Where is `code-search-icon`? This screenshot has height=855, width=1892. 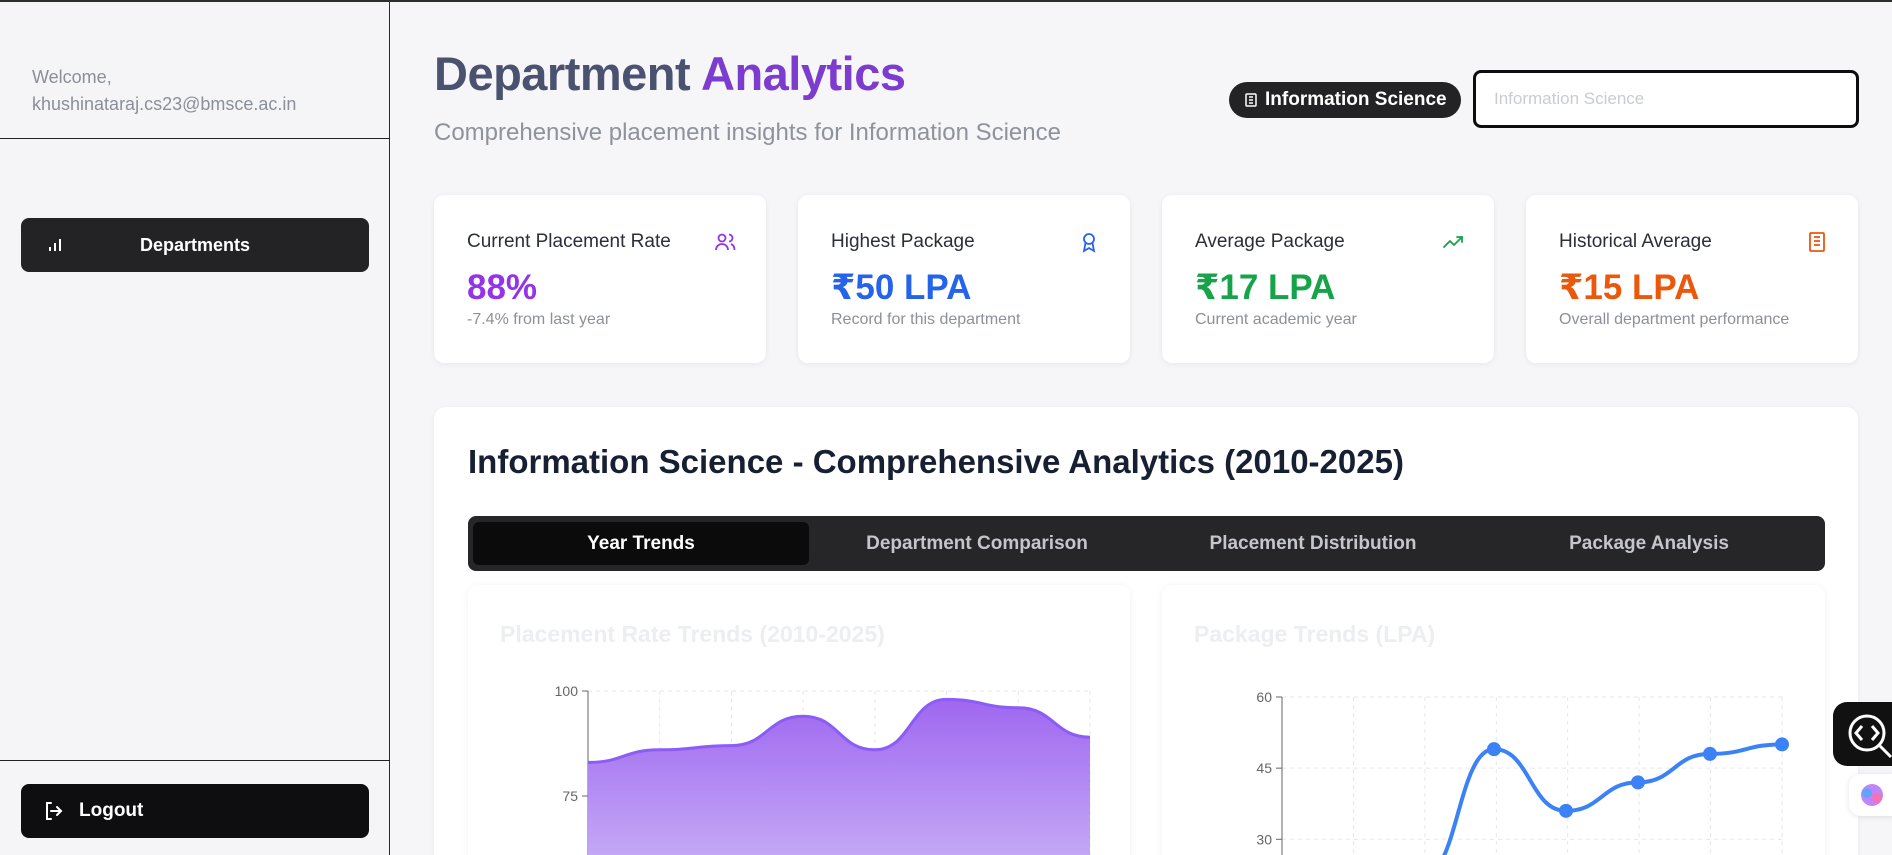
code-search-icon is located at coordinates (1870, 736).